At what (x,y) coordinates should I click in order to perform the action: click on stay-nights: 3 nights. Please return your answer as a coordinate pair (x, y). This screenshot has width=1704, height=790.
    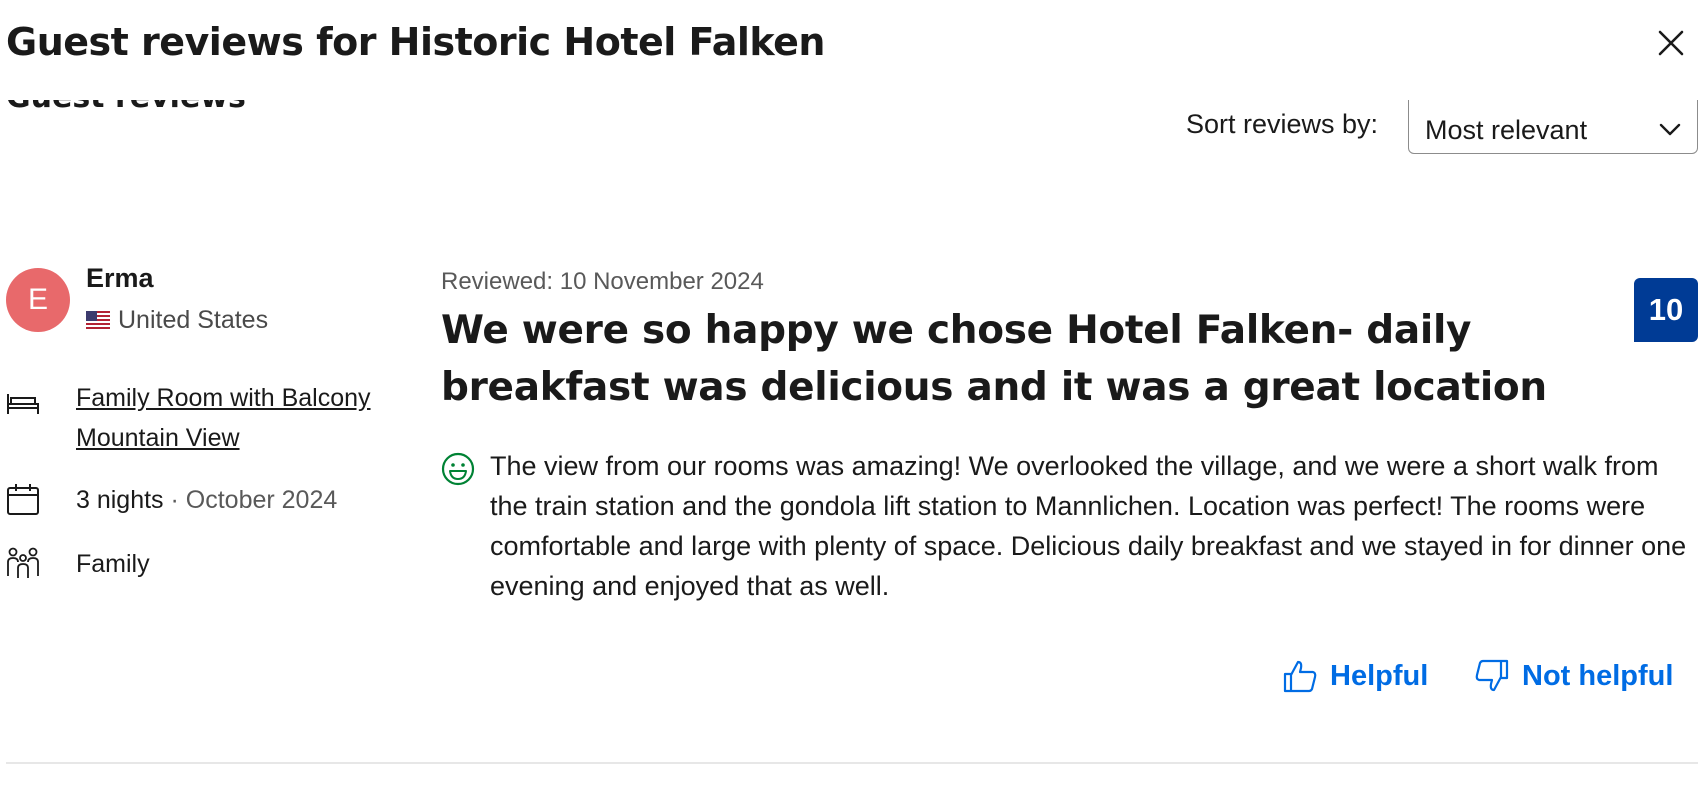
    Looking at the image, I should click on (120, 500).